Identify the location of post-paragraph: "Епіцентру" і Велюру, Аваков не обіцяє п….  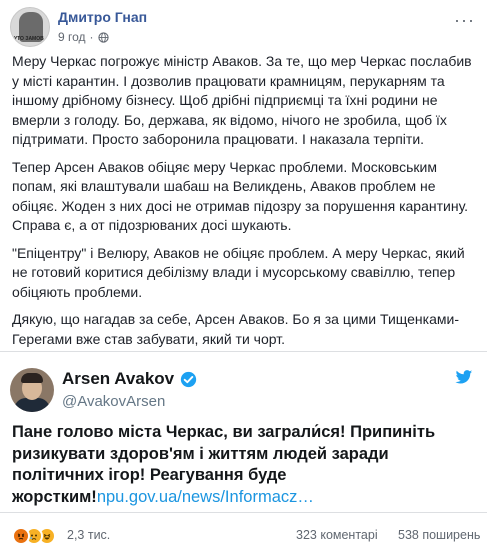
(238, 272).